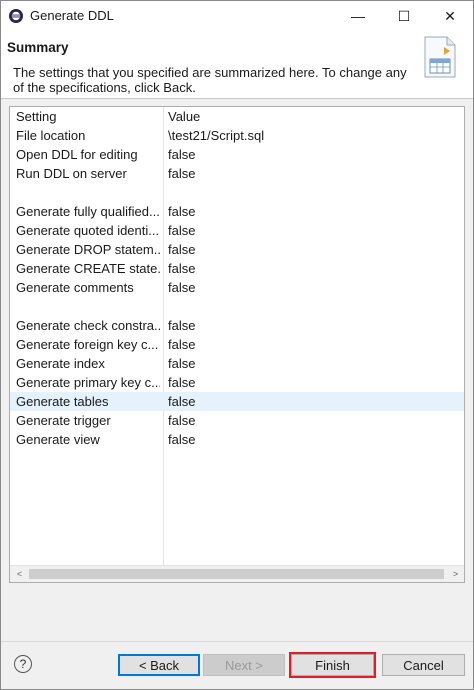 The height and width of the screenshot is (690, 474). What do you see at coordinates (75, 287) in the screenshot?
I see `setting-cell: Generate comments` at bounding box center [75, 287].